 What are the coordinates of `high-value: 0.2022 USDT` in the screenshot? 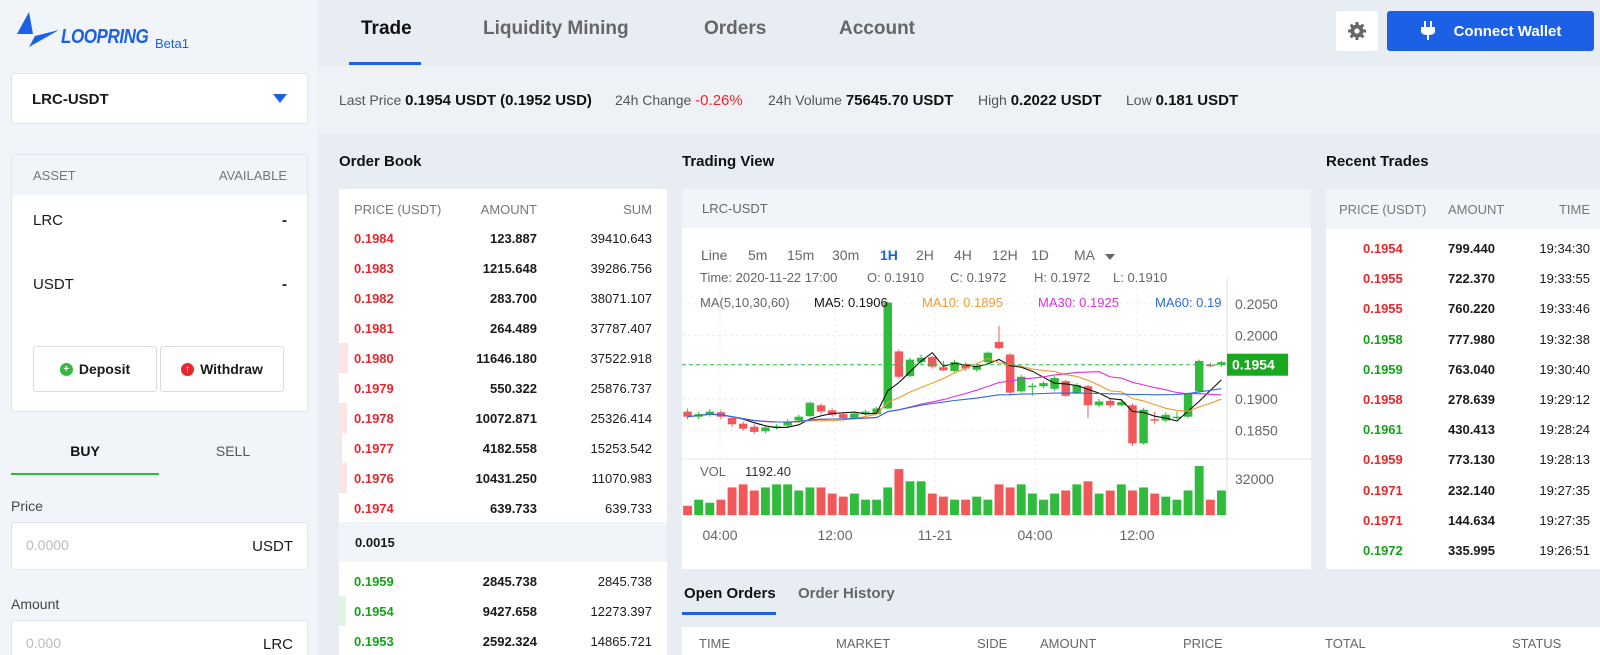 It's located at (1056, 100).